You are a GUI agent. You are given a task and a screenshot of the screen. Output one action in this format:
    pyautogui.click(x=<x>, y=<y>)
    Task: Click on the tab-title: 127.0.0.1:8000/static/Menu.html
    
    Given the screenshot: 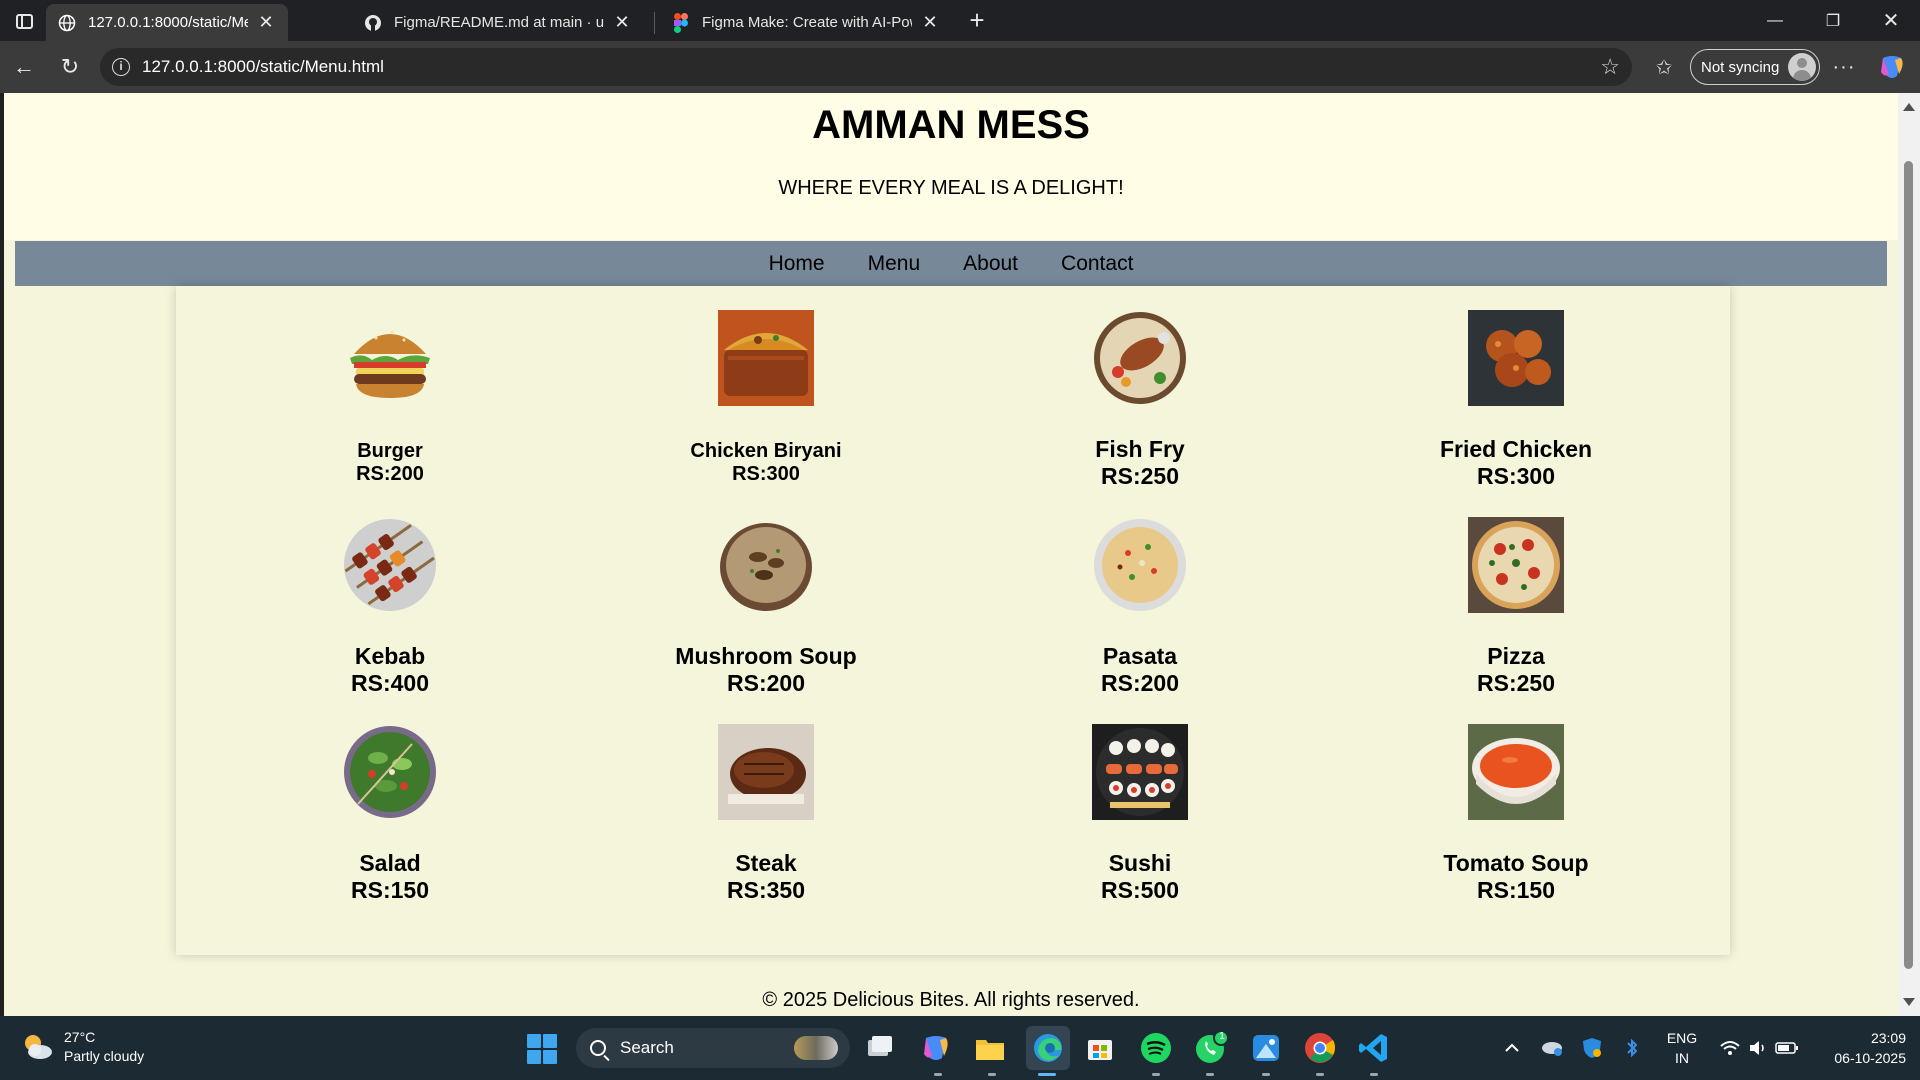 What is the action you would take?
    pyautogui.click(x=168, y=22)
    